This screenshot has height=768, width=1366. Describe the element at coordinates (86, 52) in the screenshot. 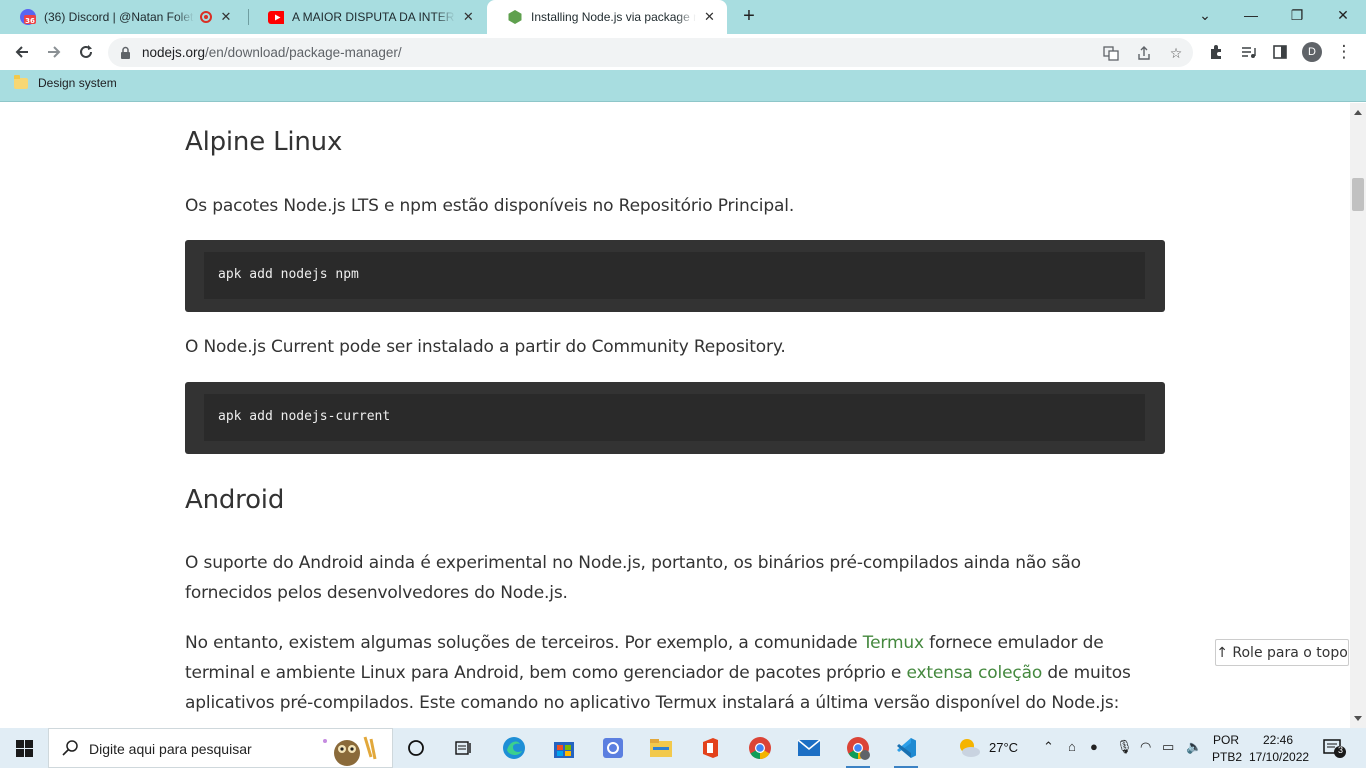

I see `reload-icon` at that location.